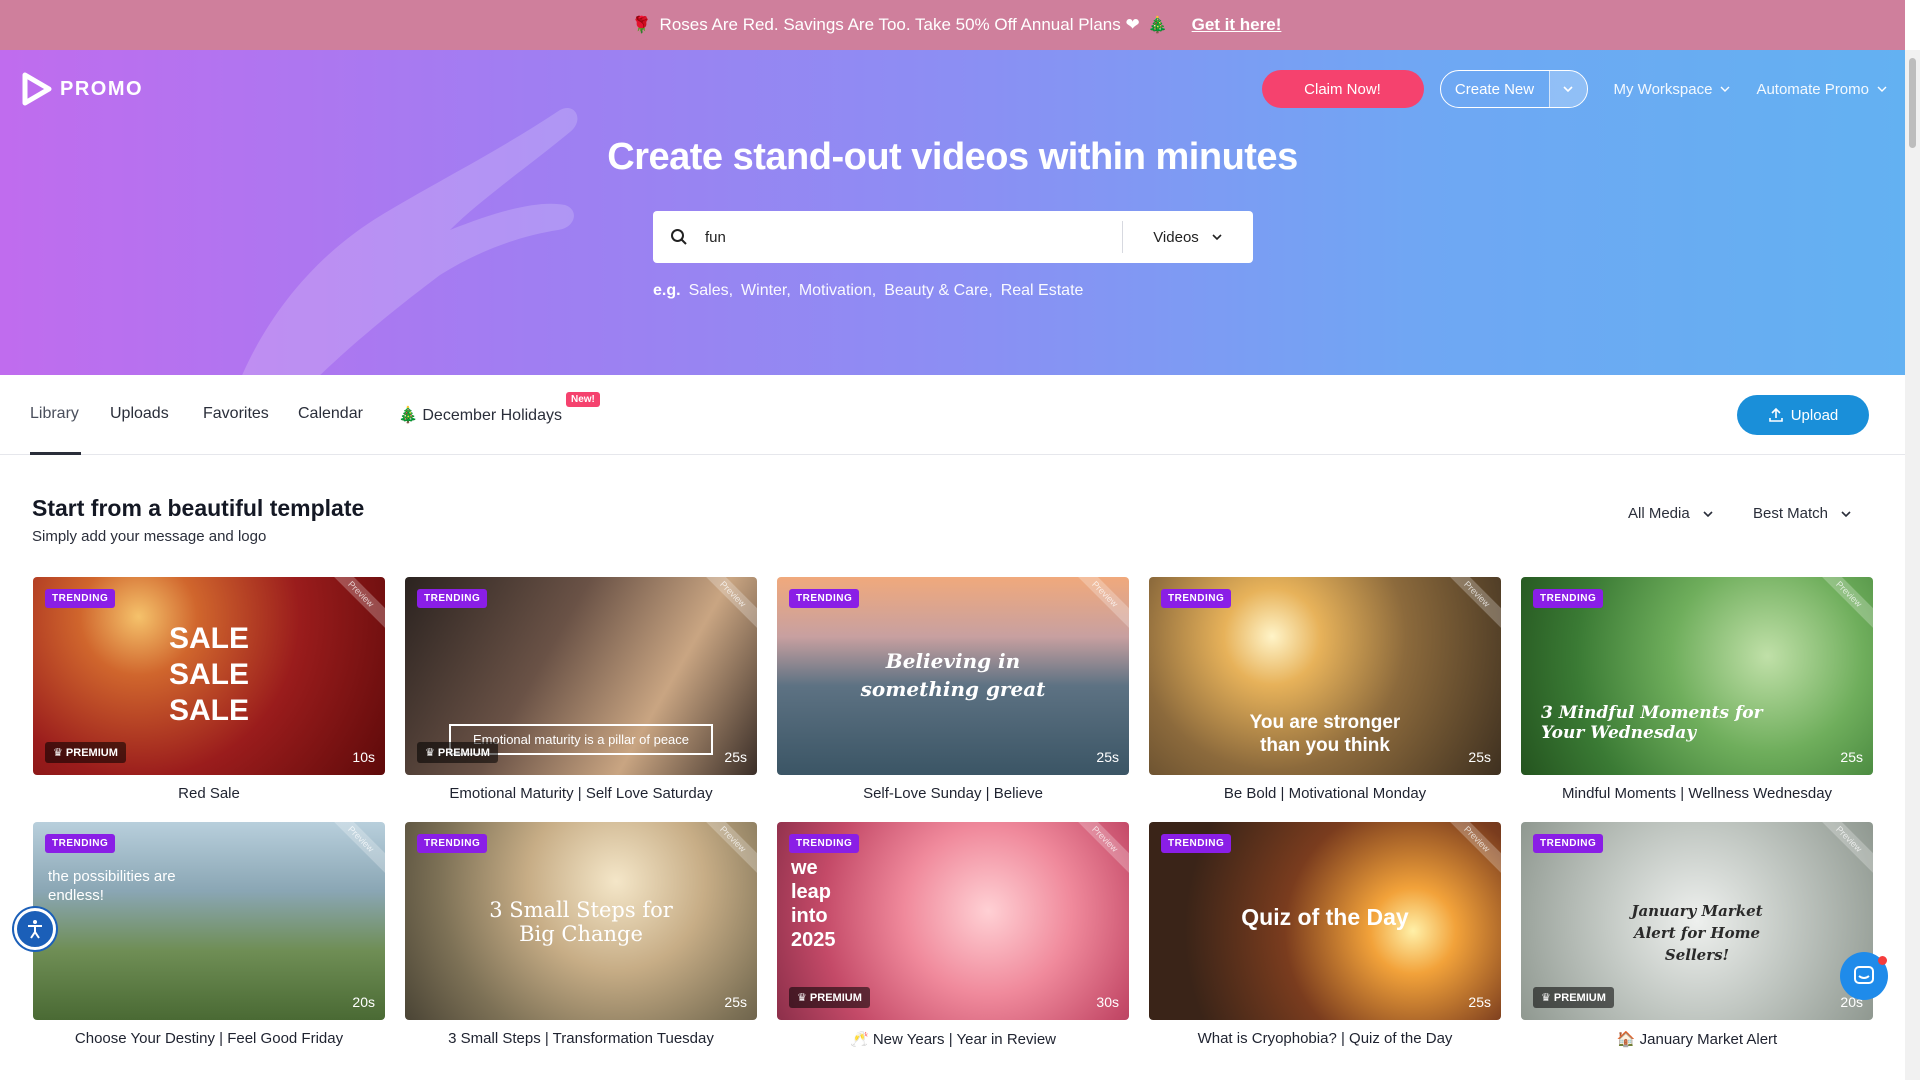 Image resolution: width=1920 pixels, height=1080 pixels. What do you see at coordinates (913, 237) in the screenshot?
I see `search-input` at bounding box center [913, 237].